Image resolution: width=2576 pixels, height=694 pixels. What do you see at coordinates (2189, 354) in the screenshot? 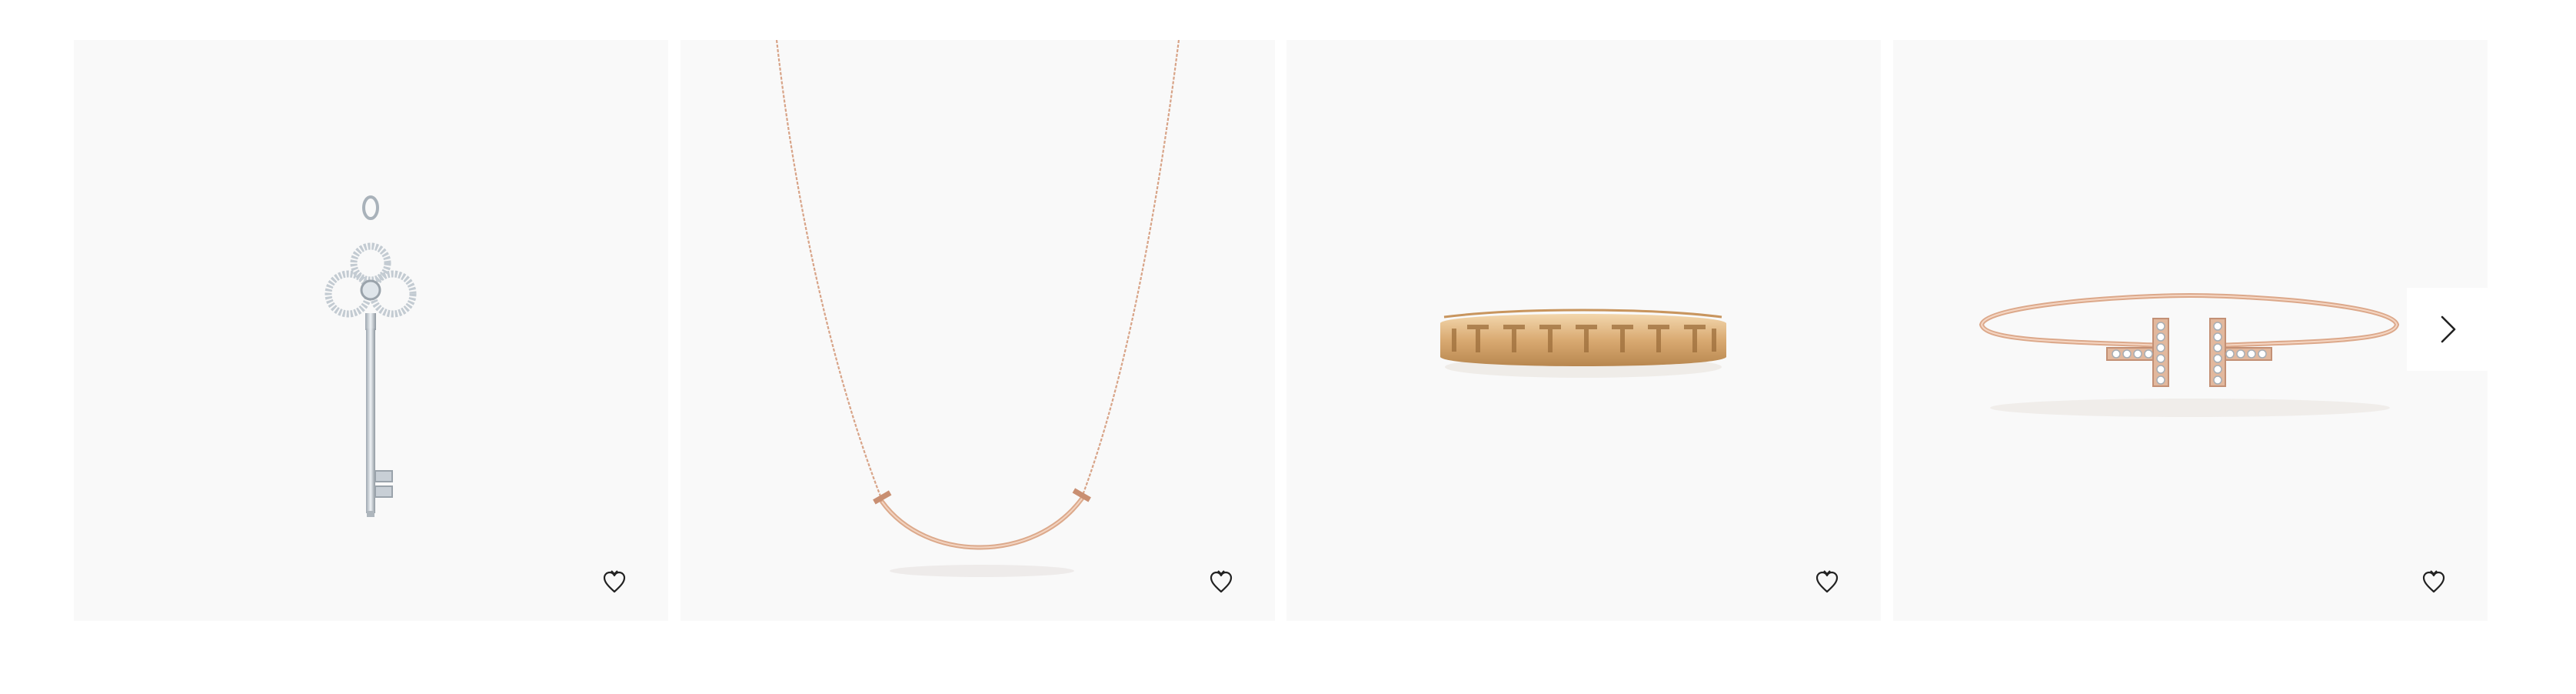
I see `t-wire-bracelet-image` at bounding box center [2189, 354].